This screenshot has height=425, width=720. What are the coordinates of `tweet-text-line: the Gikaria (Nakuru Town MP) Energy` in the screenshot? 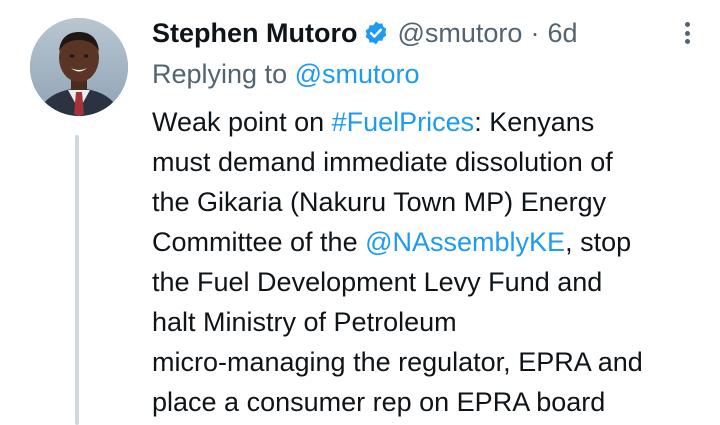 It's located at (424, 202).